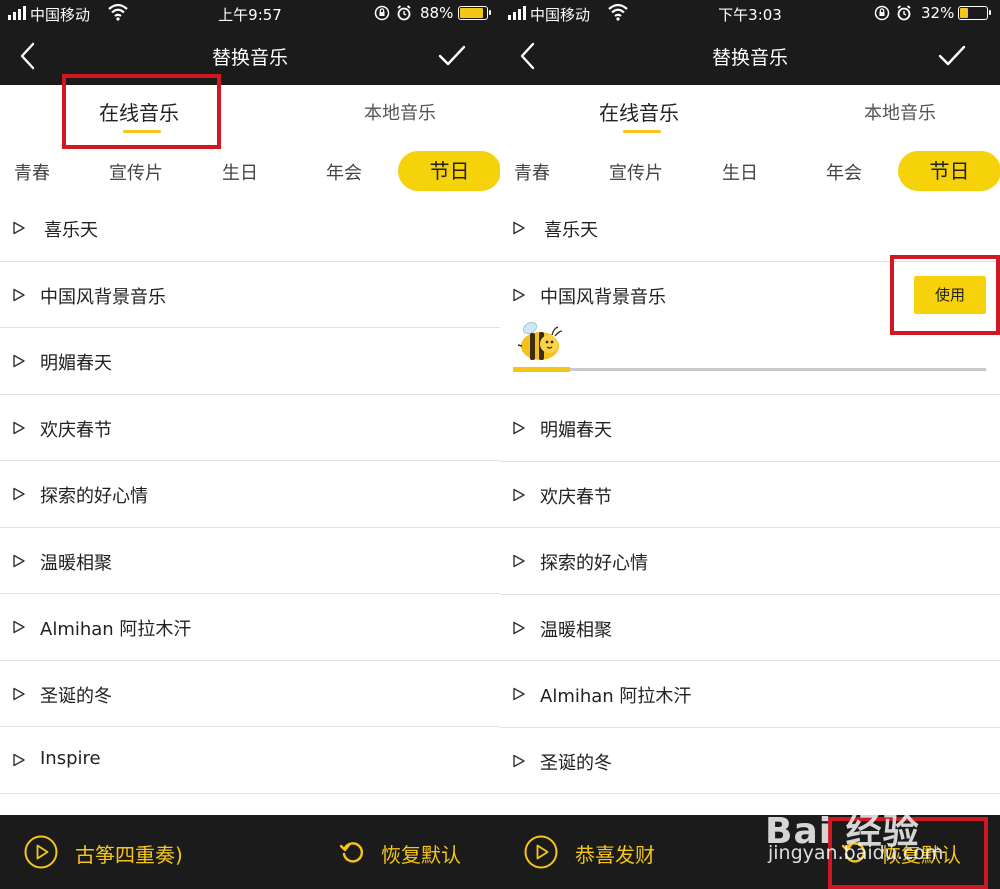  I want to click on current-song-label: 恭喜发财, so click(615, 855).